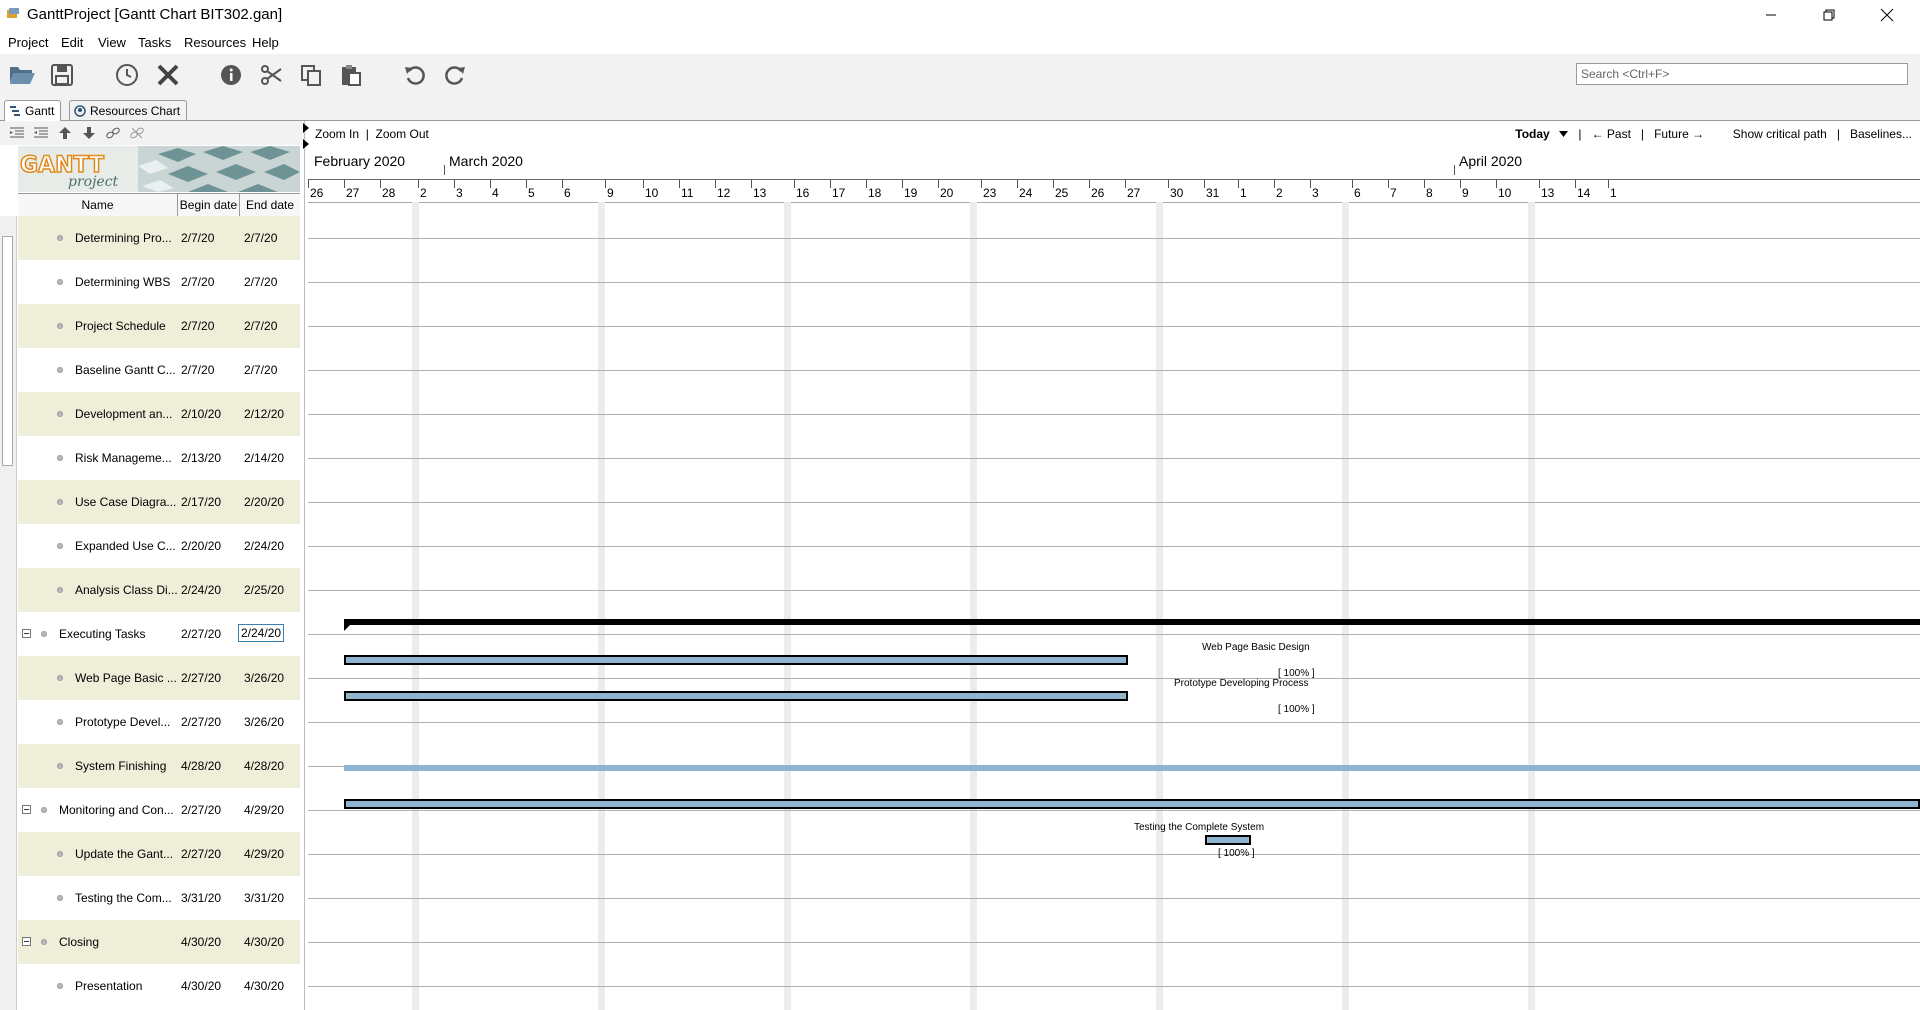 Image resolution: width=1920 pixels, height=1010 pixels. What do you see at coordinates (159, 546) in the screenshot?
I see `table-row: Expanded Use C... 2/20/20 2/24/20` at bounding box center [159, 546].